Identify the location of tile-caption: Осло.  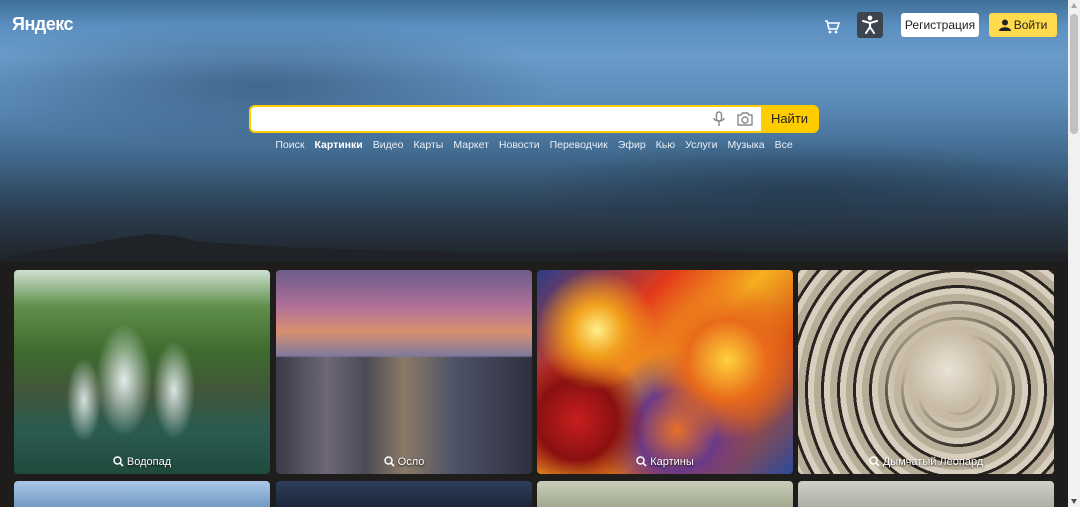
(404, 462).